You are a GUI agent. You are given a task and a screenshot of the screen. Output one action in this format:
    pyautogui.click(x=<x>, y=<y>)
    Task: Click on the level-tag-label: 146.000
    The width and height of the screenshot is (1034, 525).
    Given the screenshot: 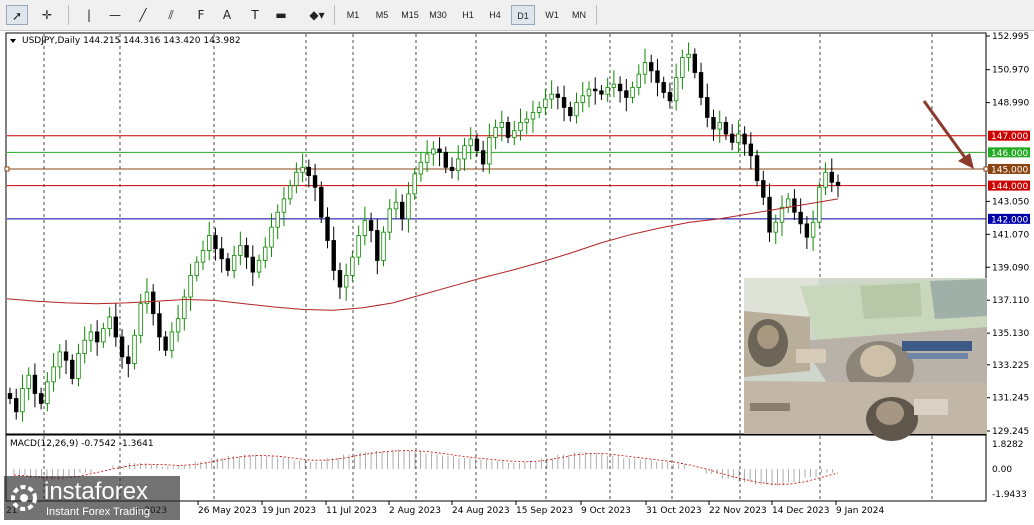 What is the action you would take?
    pyautogui.click(x=1009, y=154)
    